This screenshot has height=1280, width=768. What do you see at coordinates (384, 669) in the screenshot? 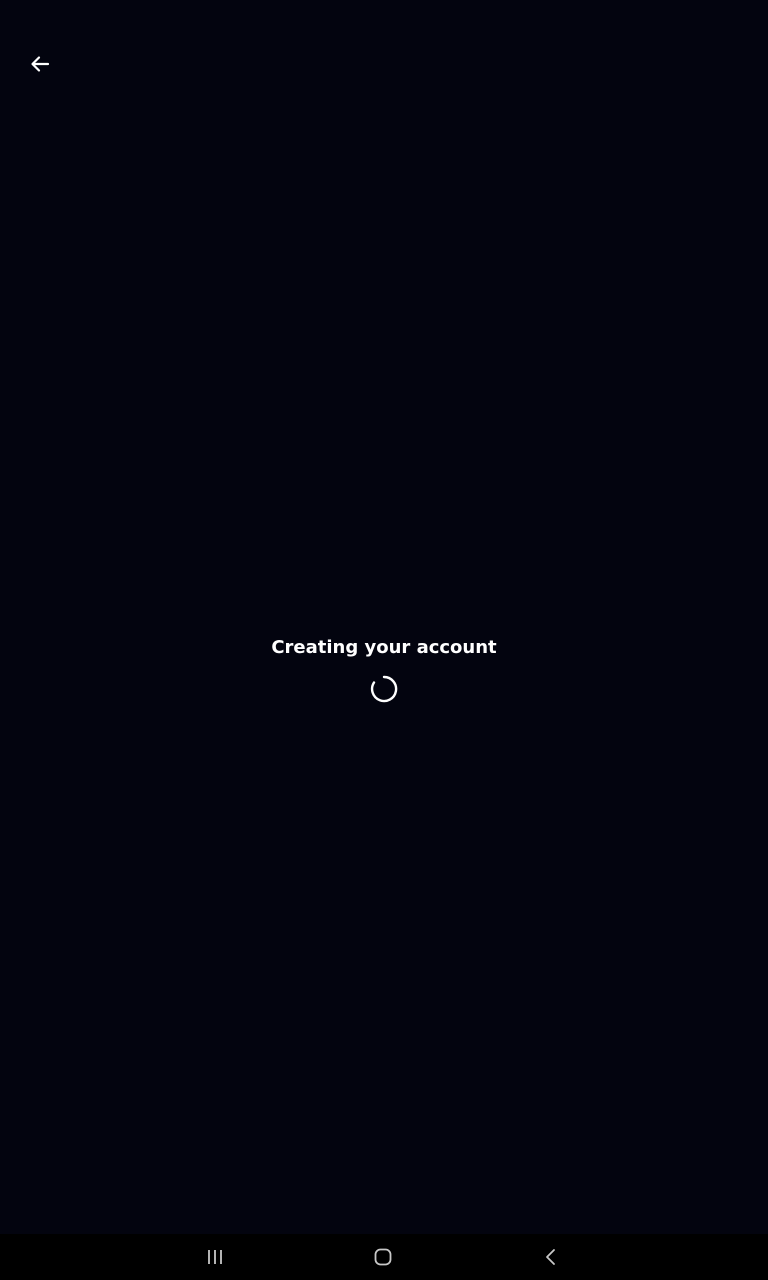
I see `loading-panel: Creating your account` at bounding box center [384, 669].